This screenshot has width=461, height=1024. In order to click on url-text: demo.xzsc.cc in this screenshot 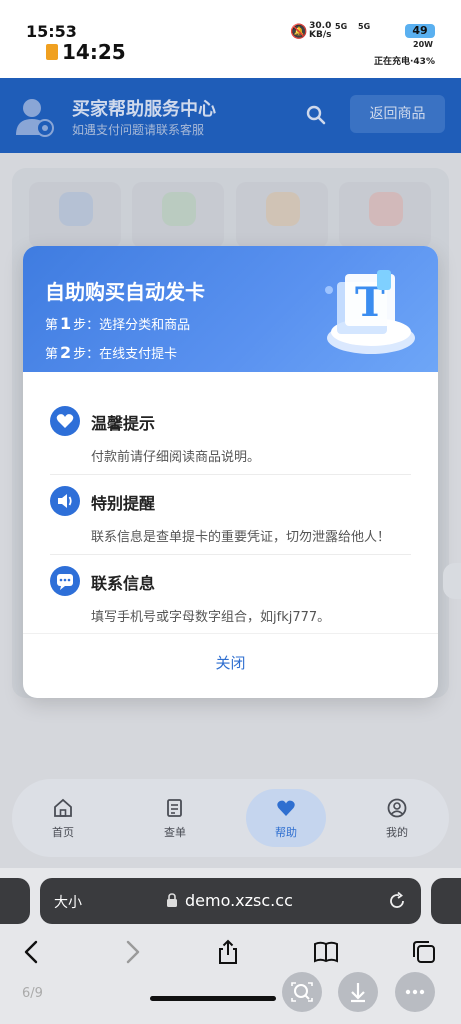, I will do `click(239, 900)`.